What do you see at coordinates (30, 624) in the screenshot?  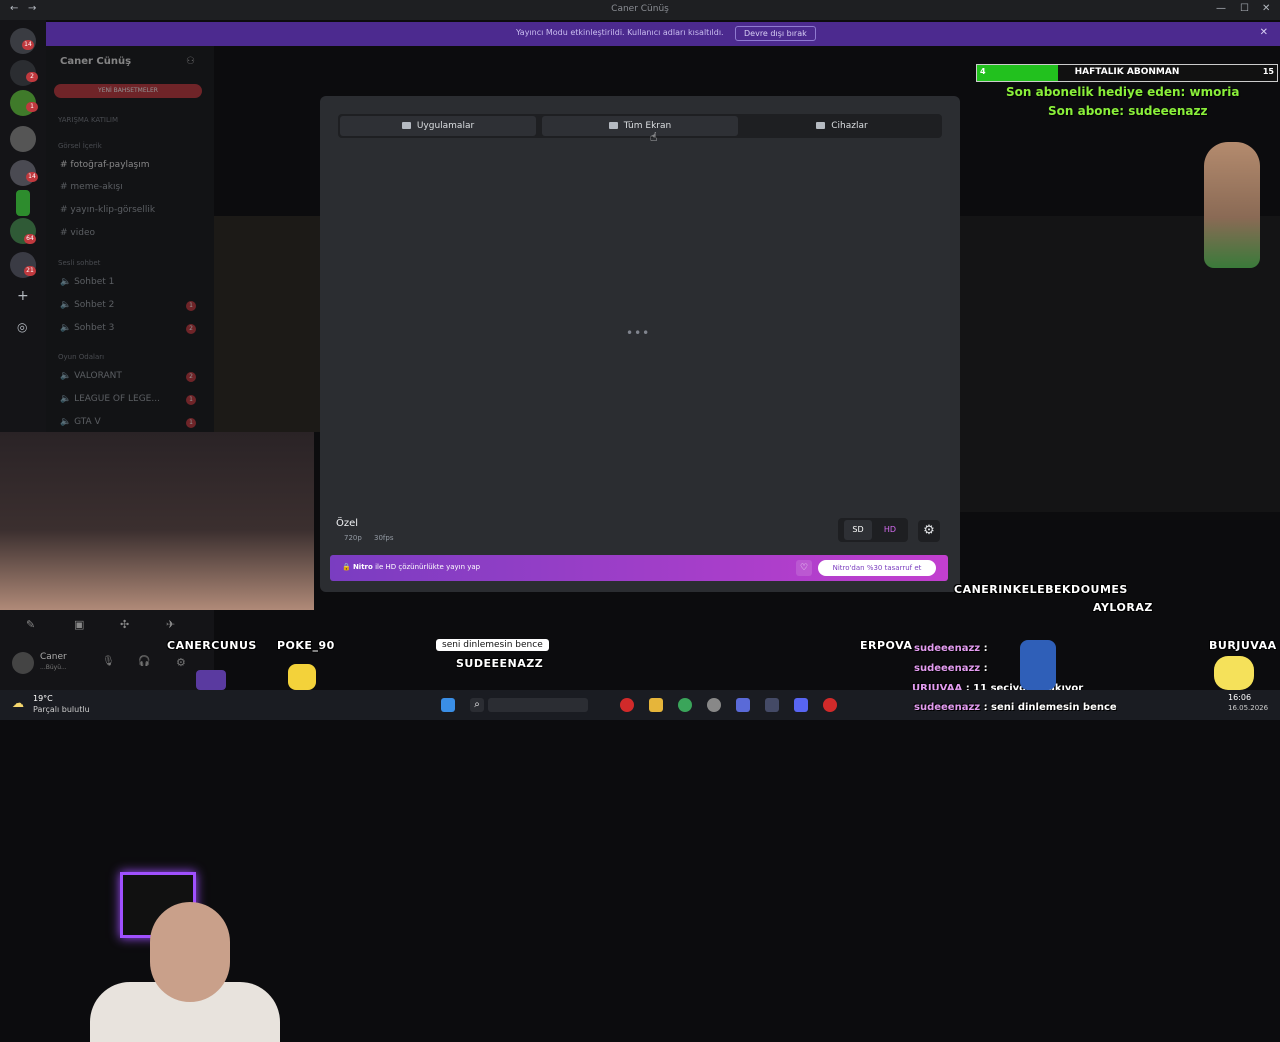 I see `attachment-icon: ✎` at bounding box center [30, 624].